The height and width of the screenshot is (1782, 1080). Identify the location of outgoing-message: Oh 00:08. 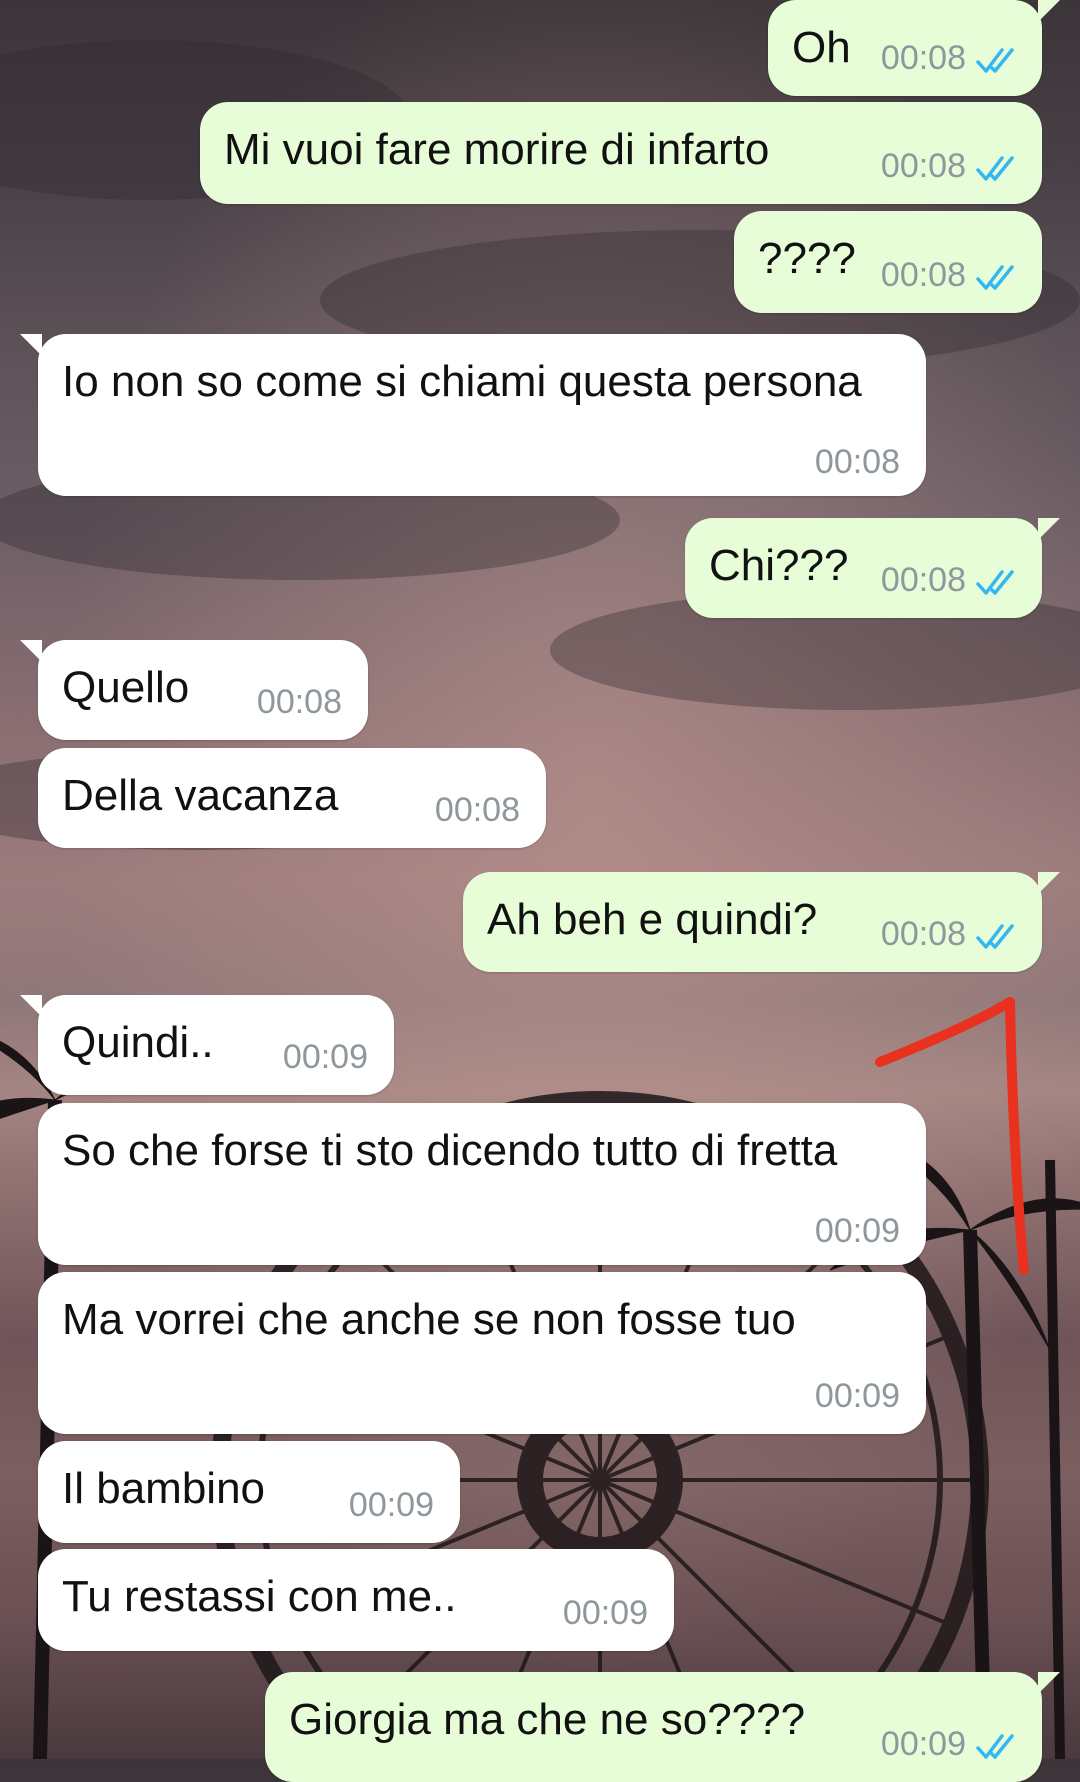
(914, 48).